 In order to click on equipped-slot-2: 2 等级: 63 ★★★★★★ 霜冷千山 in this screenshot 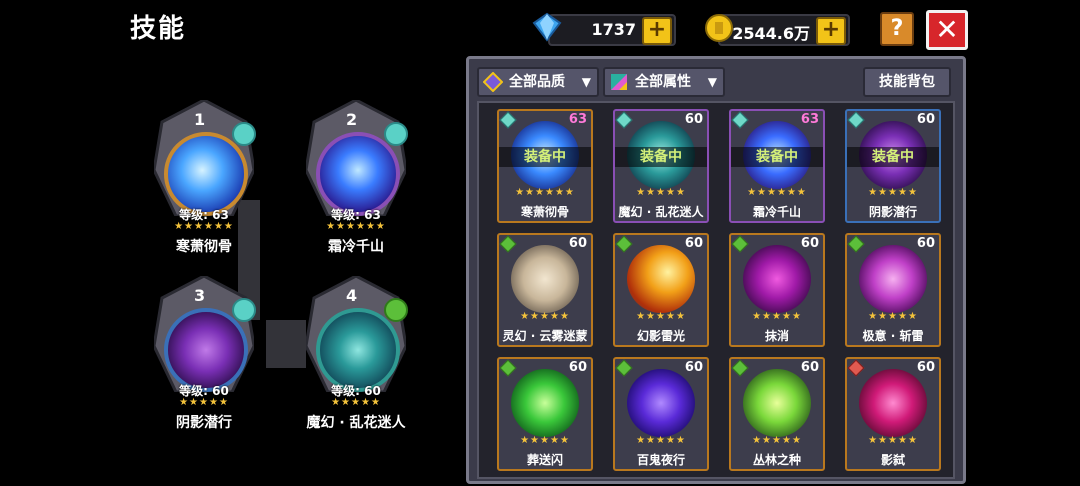, I will do `click(353, 180)`.